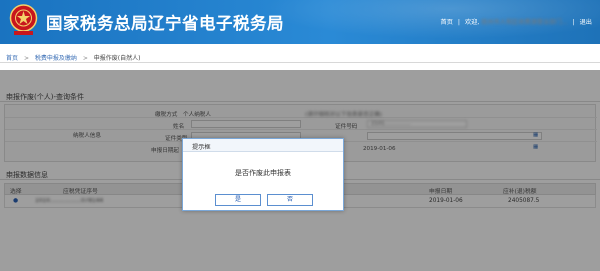  What do you see at coordinates (201, 147) in the screenshot?
I see `dialog-title: 提示框` at bounding box center [201, 147].